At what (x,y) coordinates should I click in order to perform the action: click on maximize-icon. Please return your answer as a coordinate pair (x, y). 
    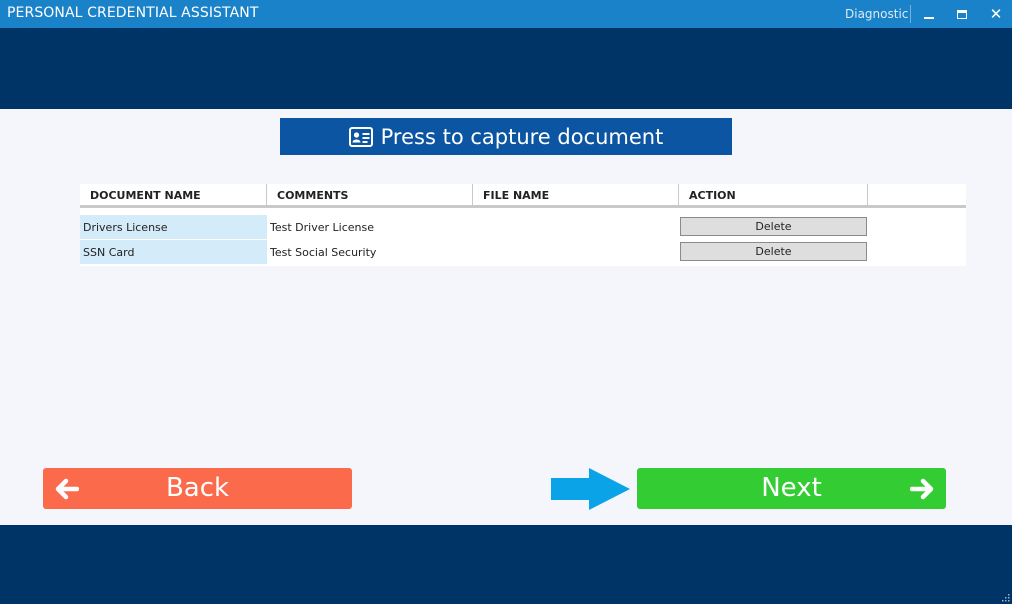
    Looking at the image, I should click on (962, 14).